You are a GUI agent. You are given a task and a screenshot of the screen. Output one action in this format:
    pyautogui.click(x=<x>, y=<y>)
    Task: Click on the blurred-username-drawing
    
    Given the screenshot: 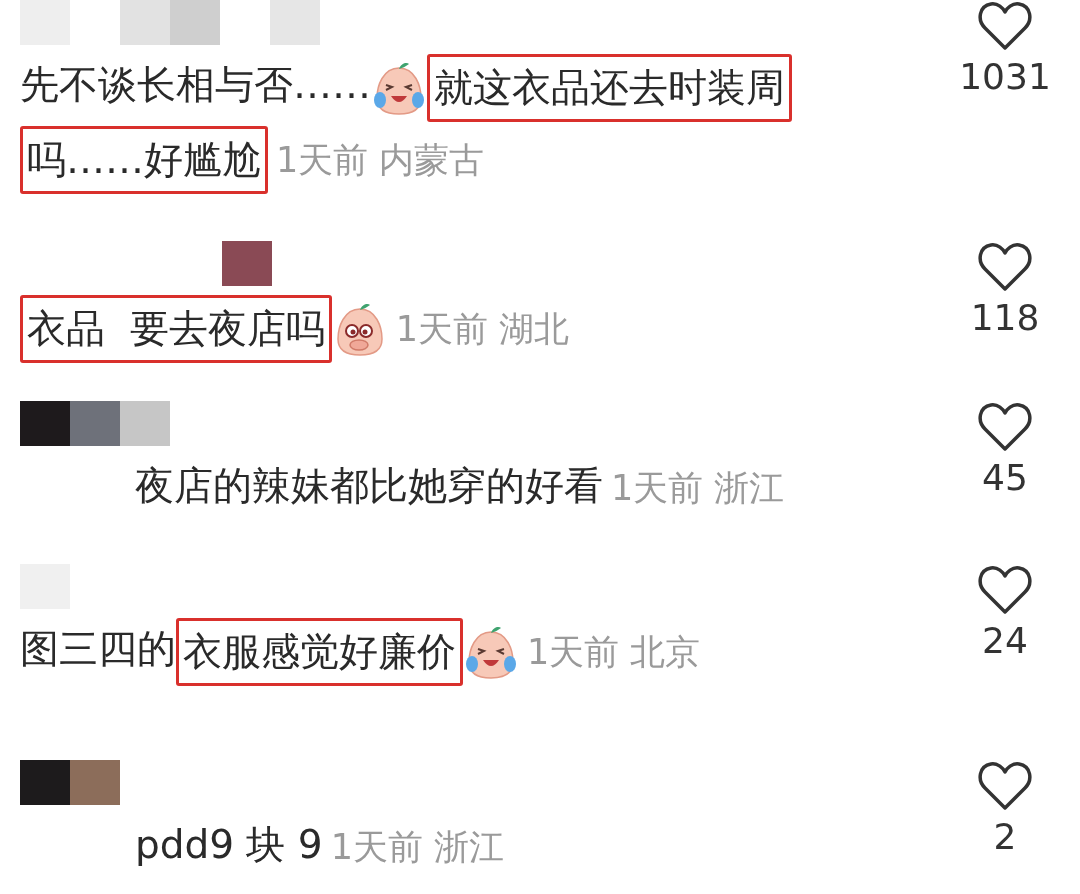 What is the action you would take?
    pyautogui.click(x=247, y=263)
    